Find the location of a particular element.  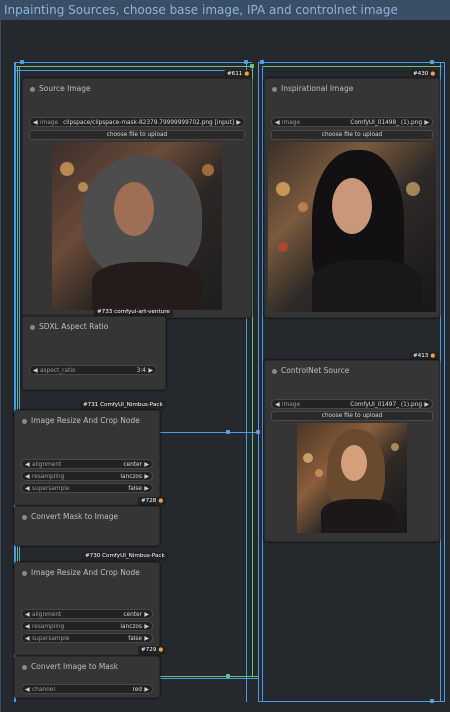

source-image-preview is located at coordinates (137, 226).